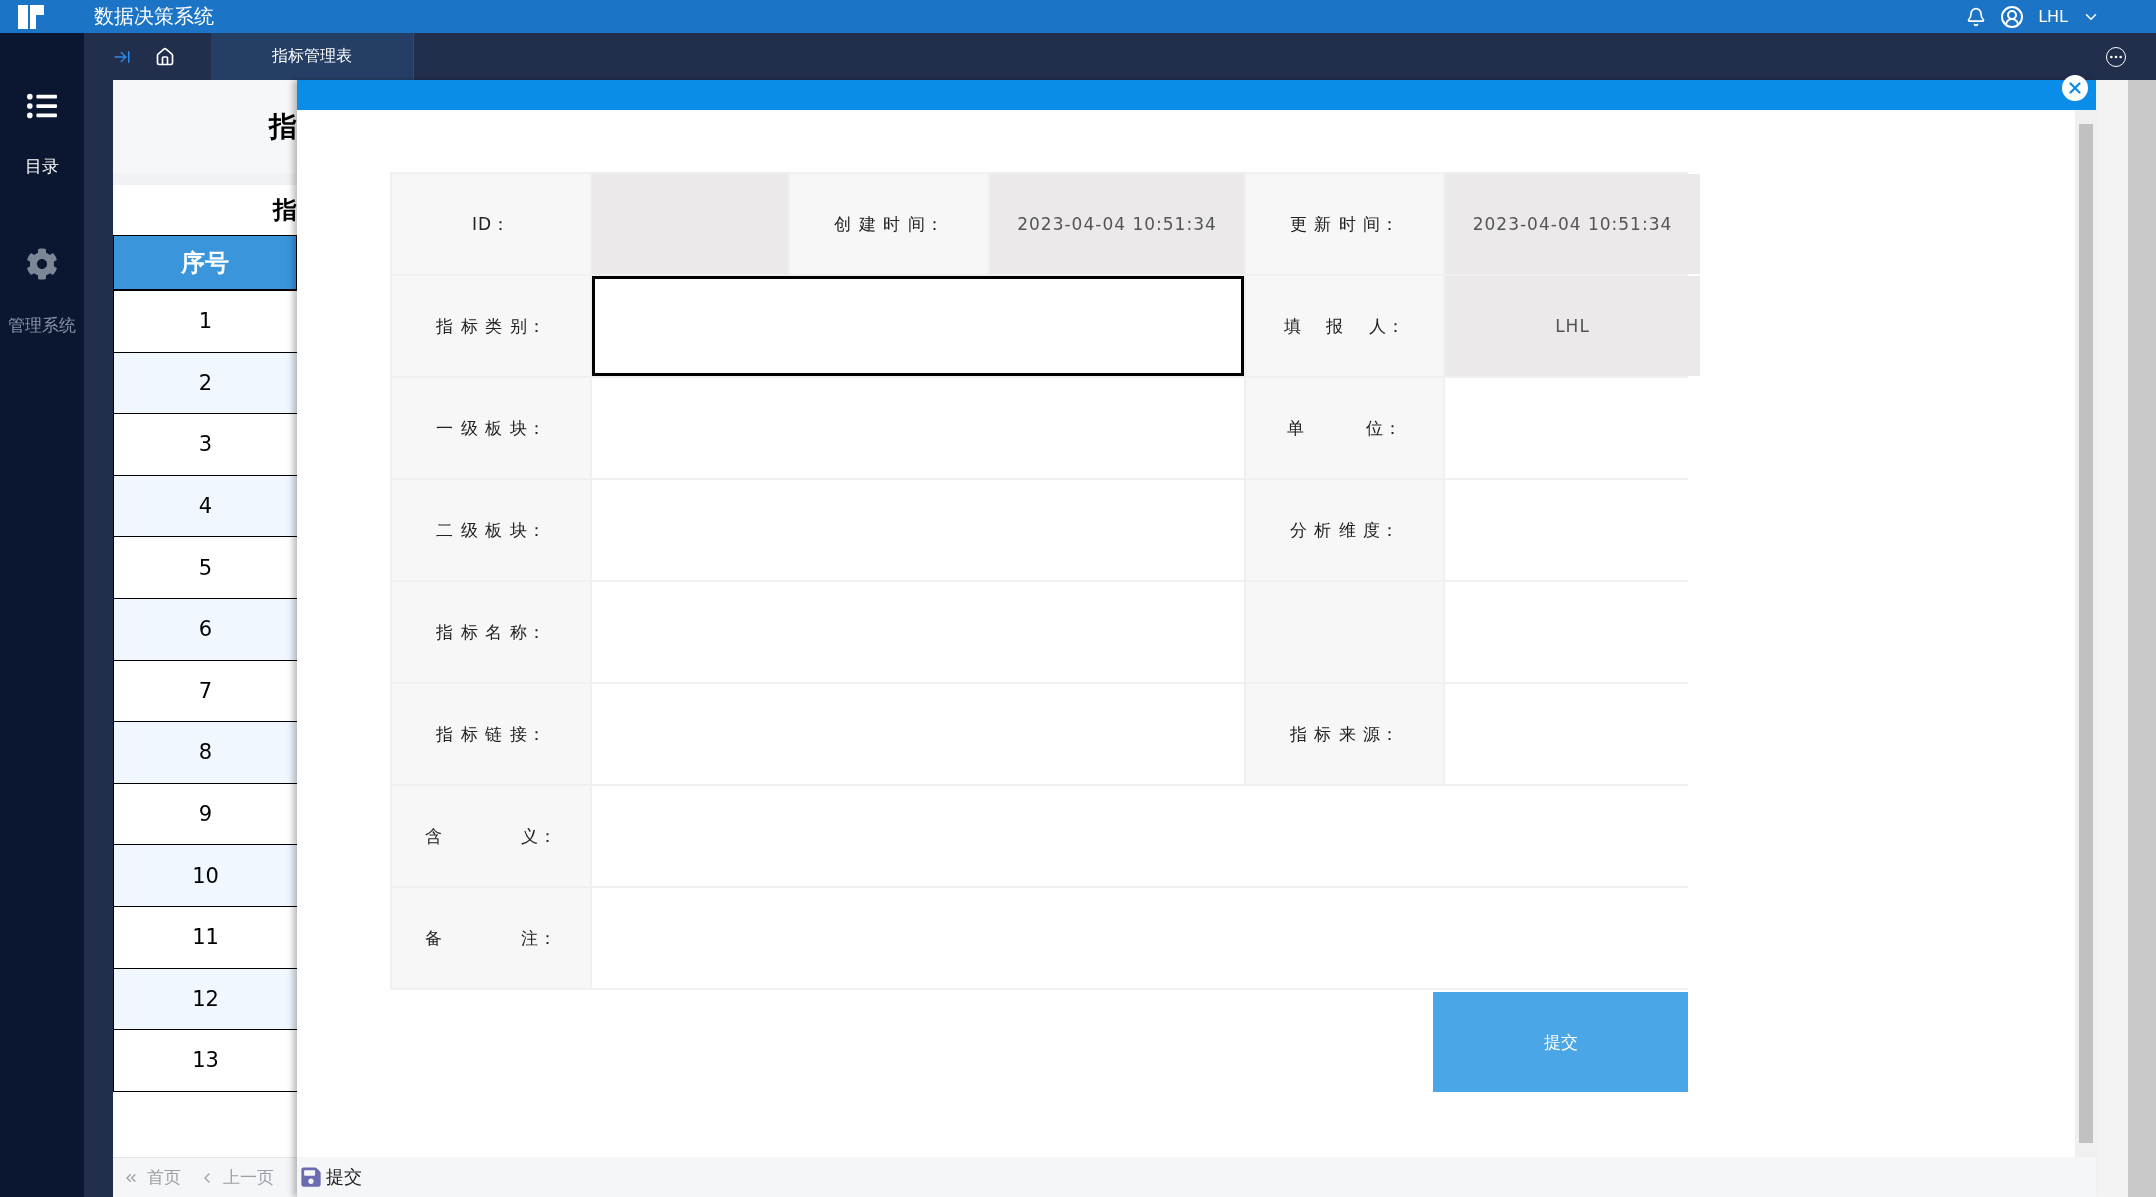  What do you see at coordinates (1976, 16) in the screenshot?
I see `bell-icon` at bounding box center [1976, 16].